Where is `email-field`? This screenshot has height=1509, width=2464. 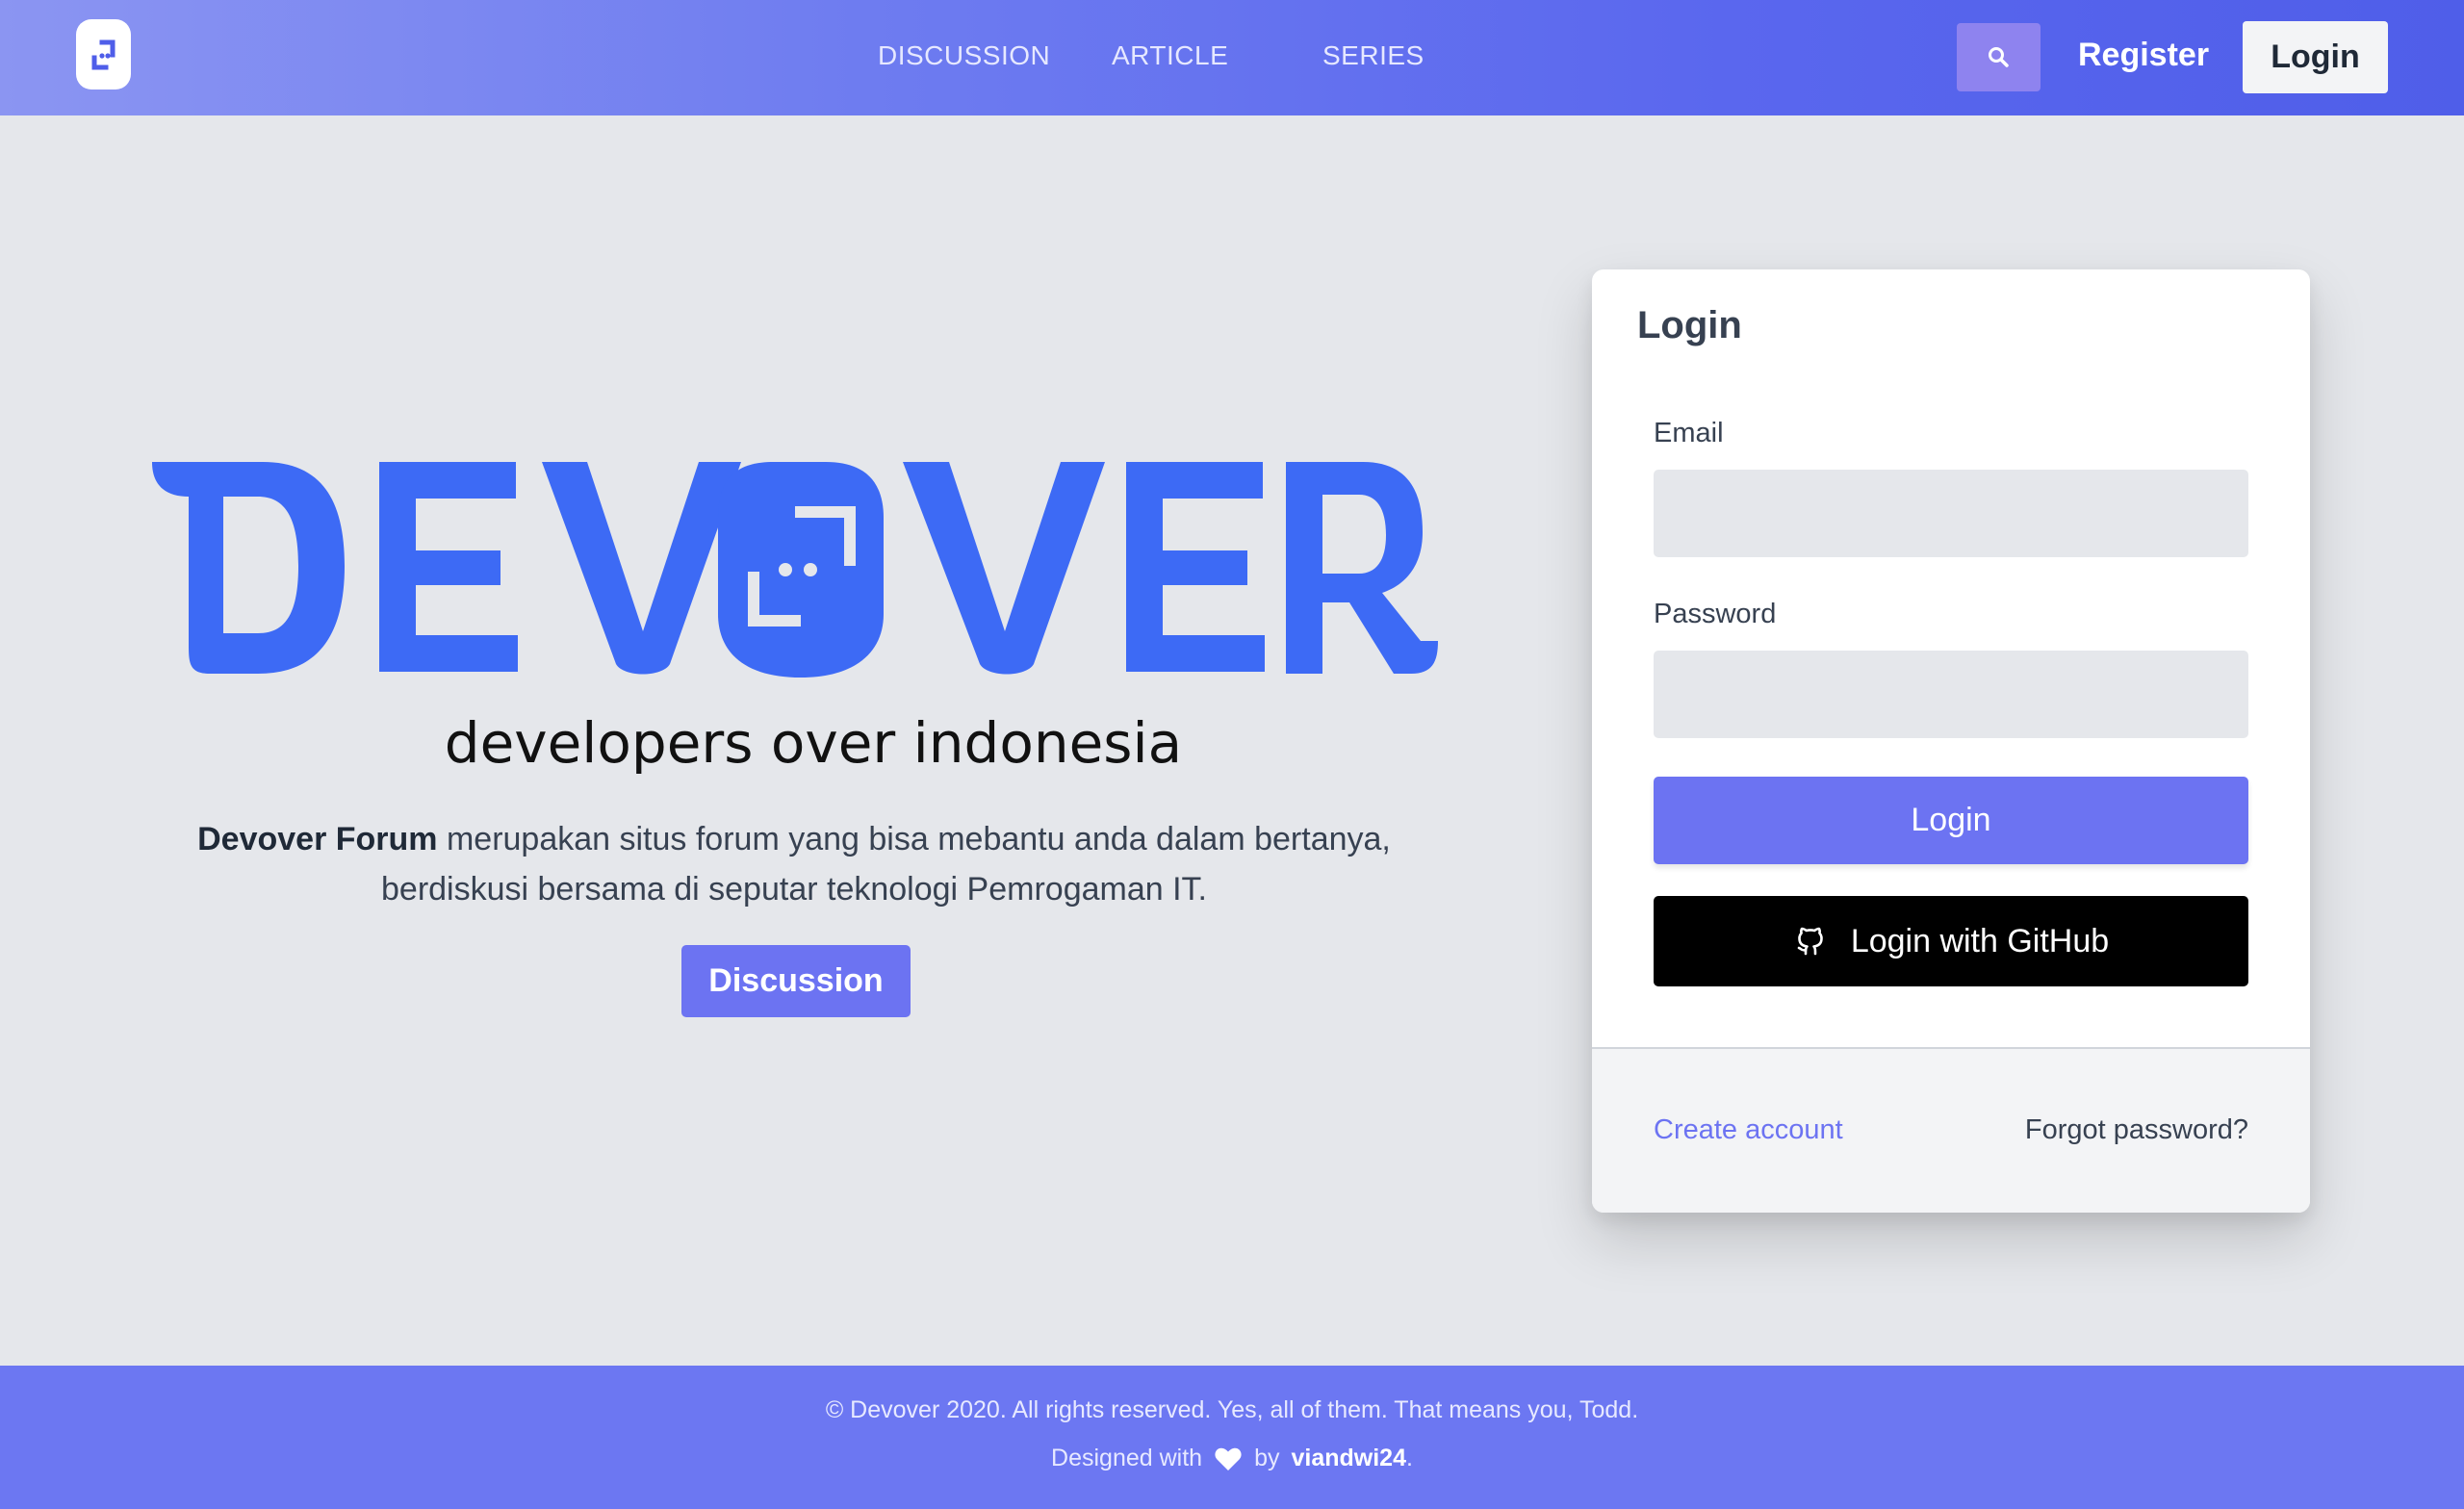 email-field is located at coordinates (1951, 513).